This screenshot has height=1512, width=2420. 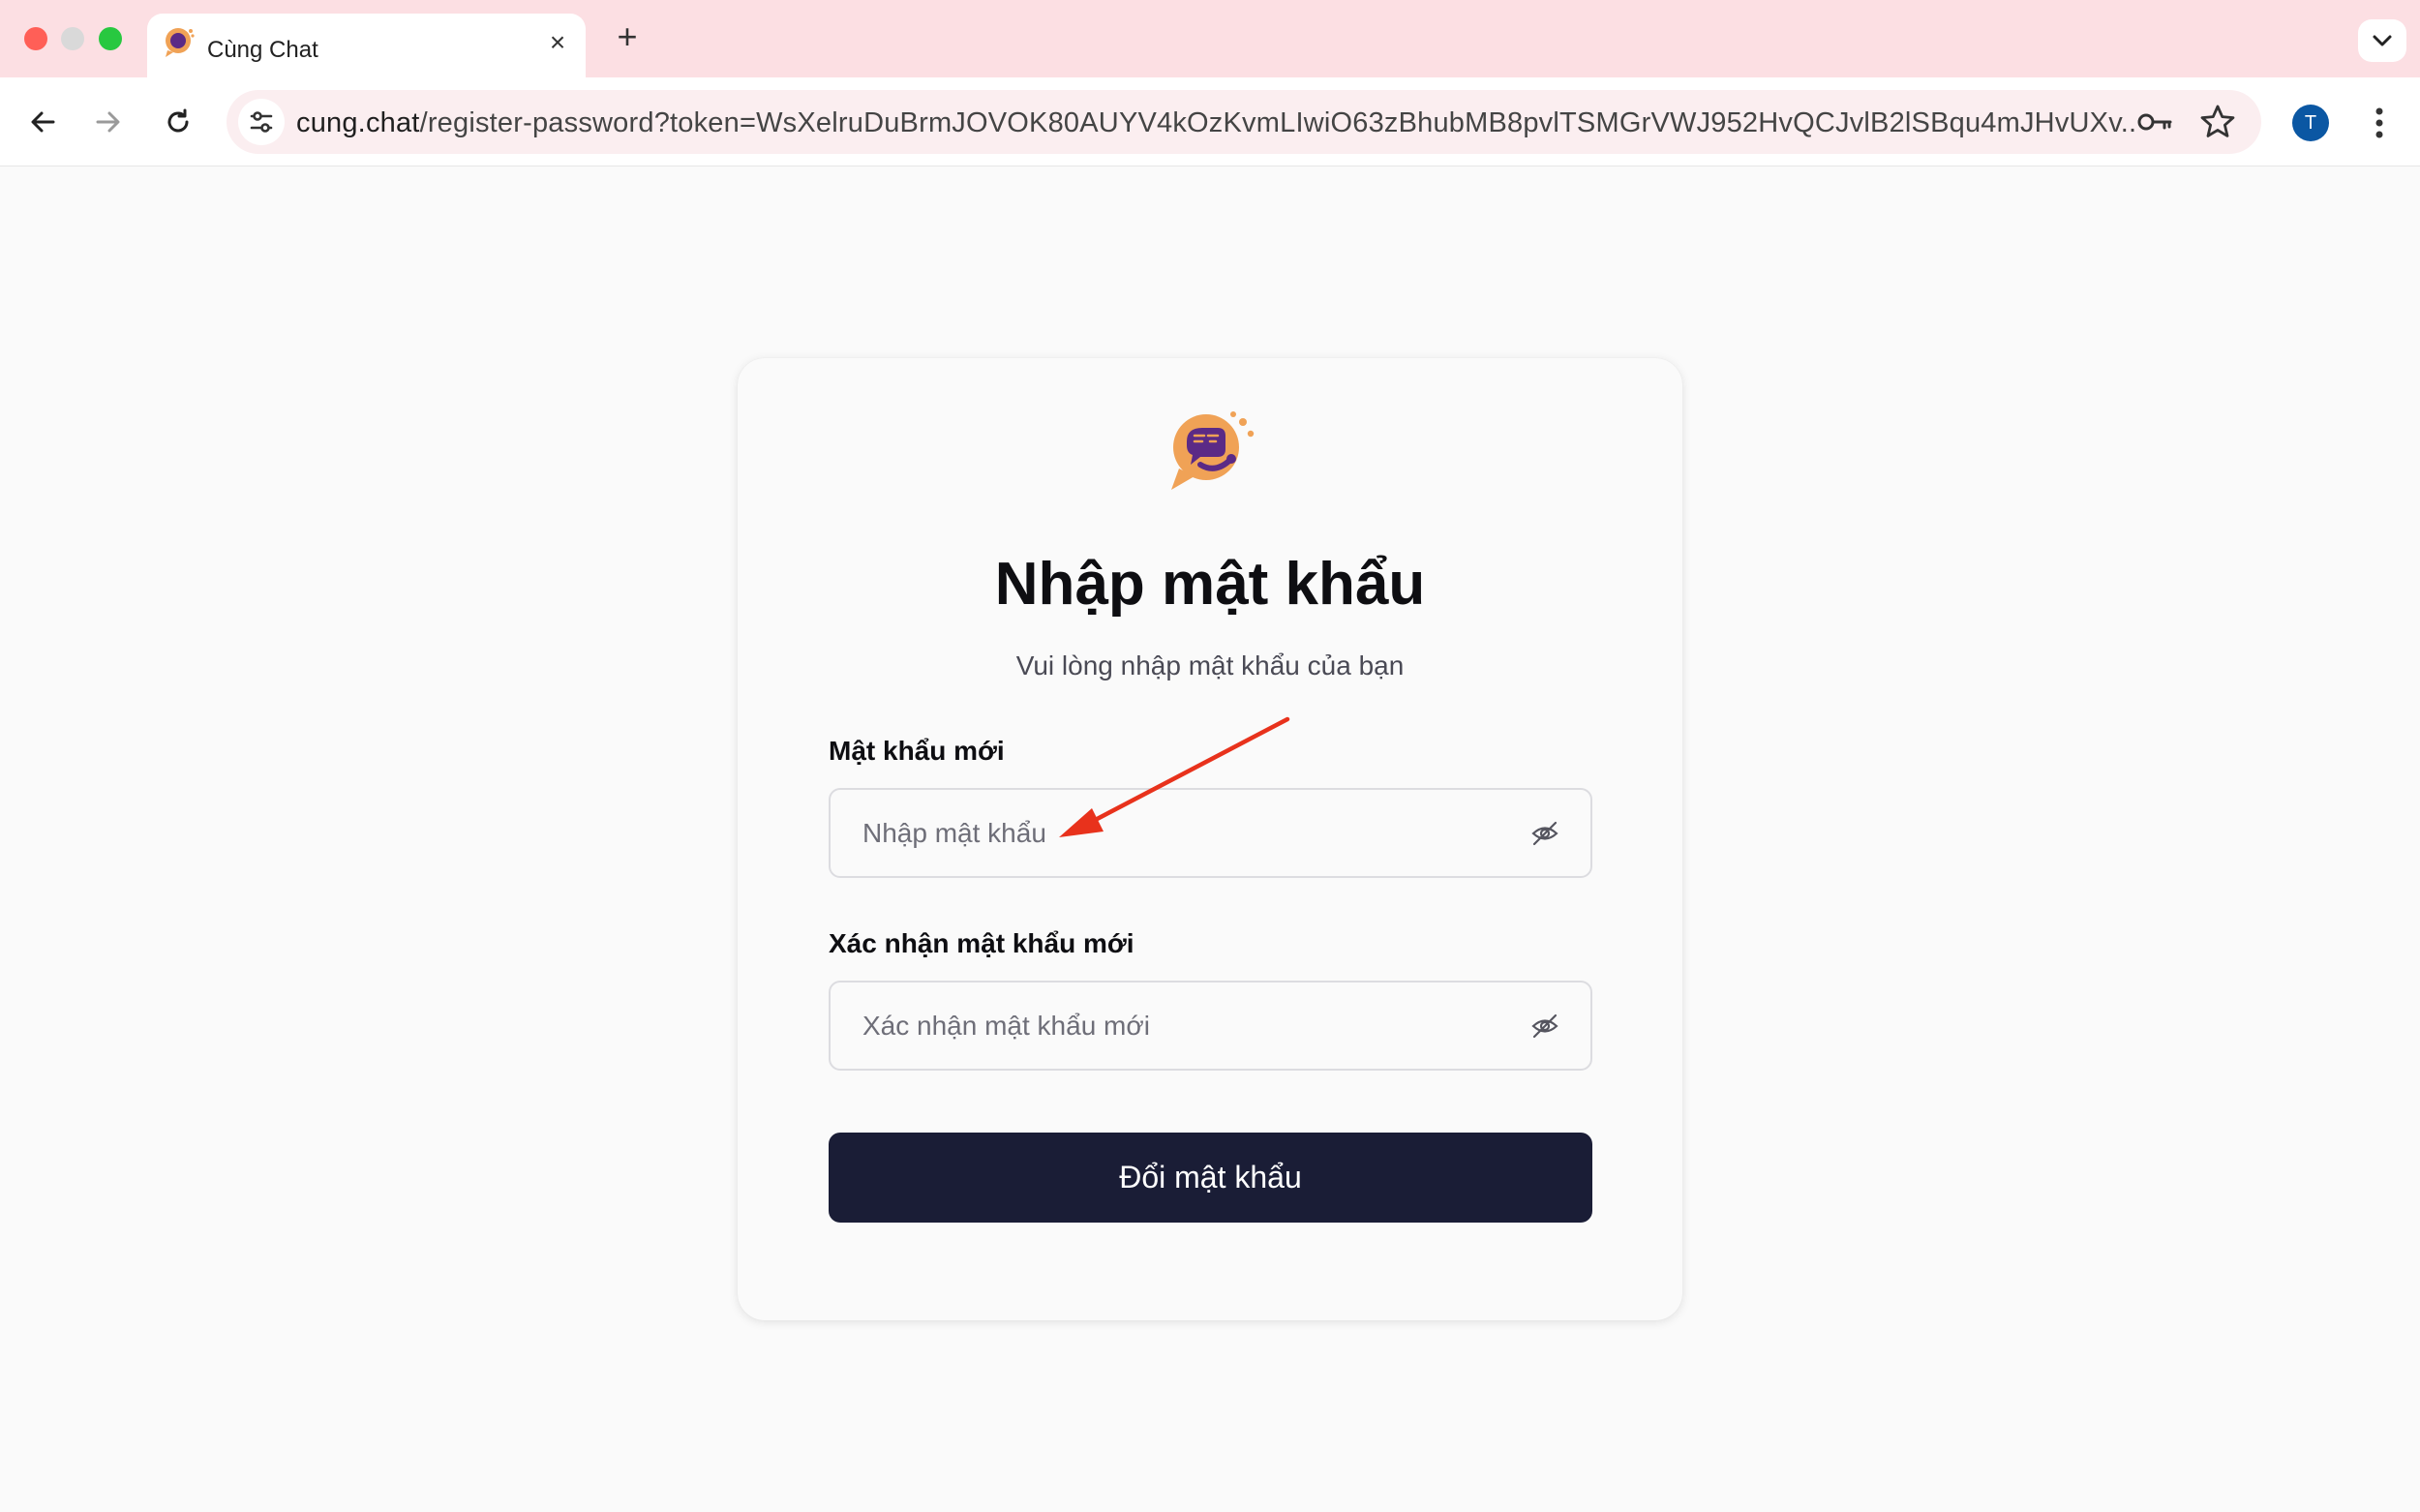 What do you see at coordinates (1169, 833) in the screenshot?
I see `new-password-input` at bounding box center [1169, 833].